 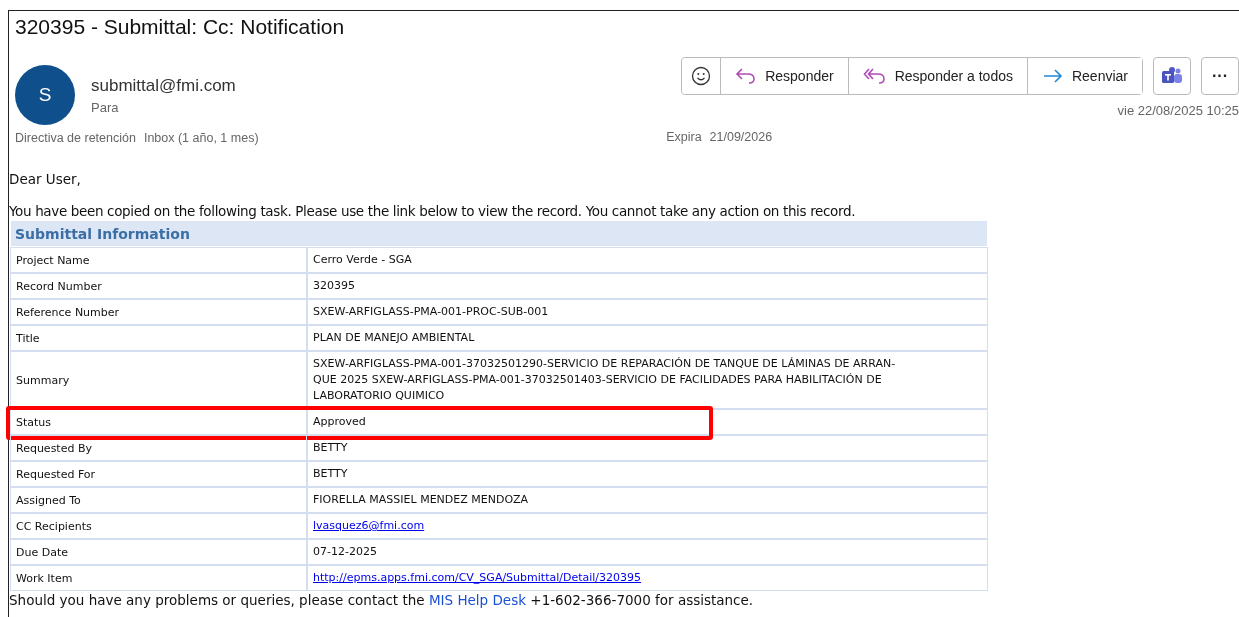 I want to click on sender-address: submittal@fmi.com, so click(x=163, y=85).